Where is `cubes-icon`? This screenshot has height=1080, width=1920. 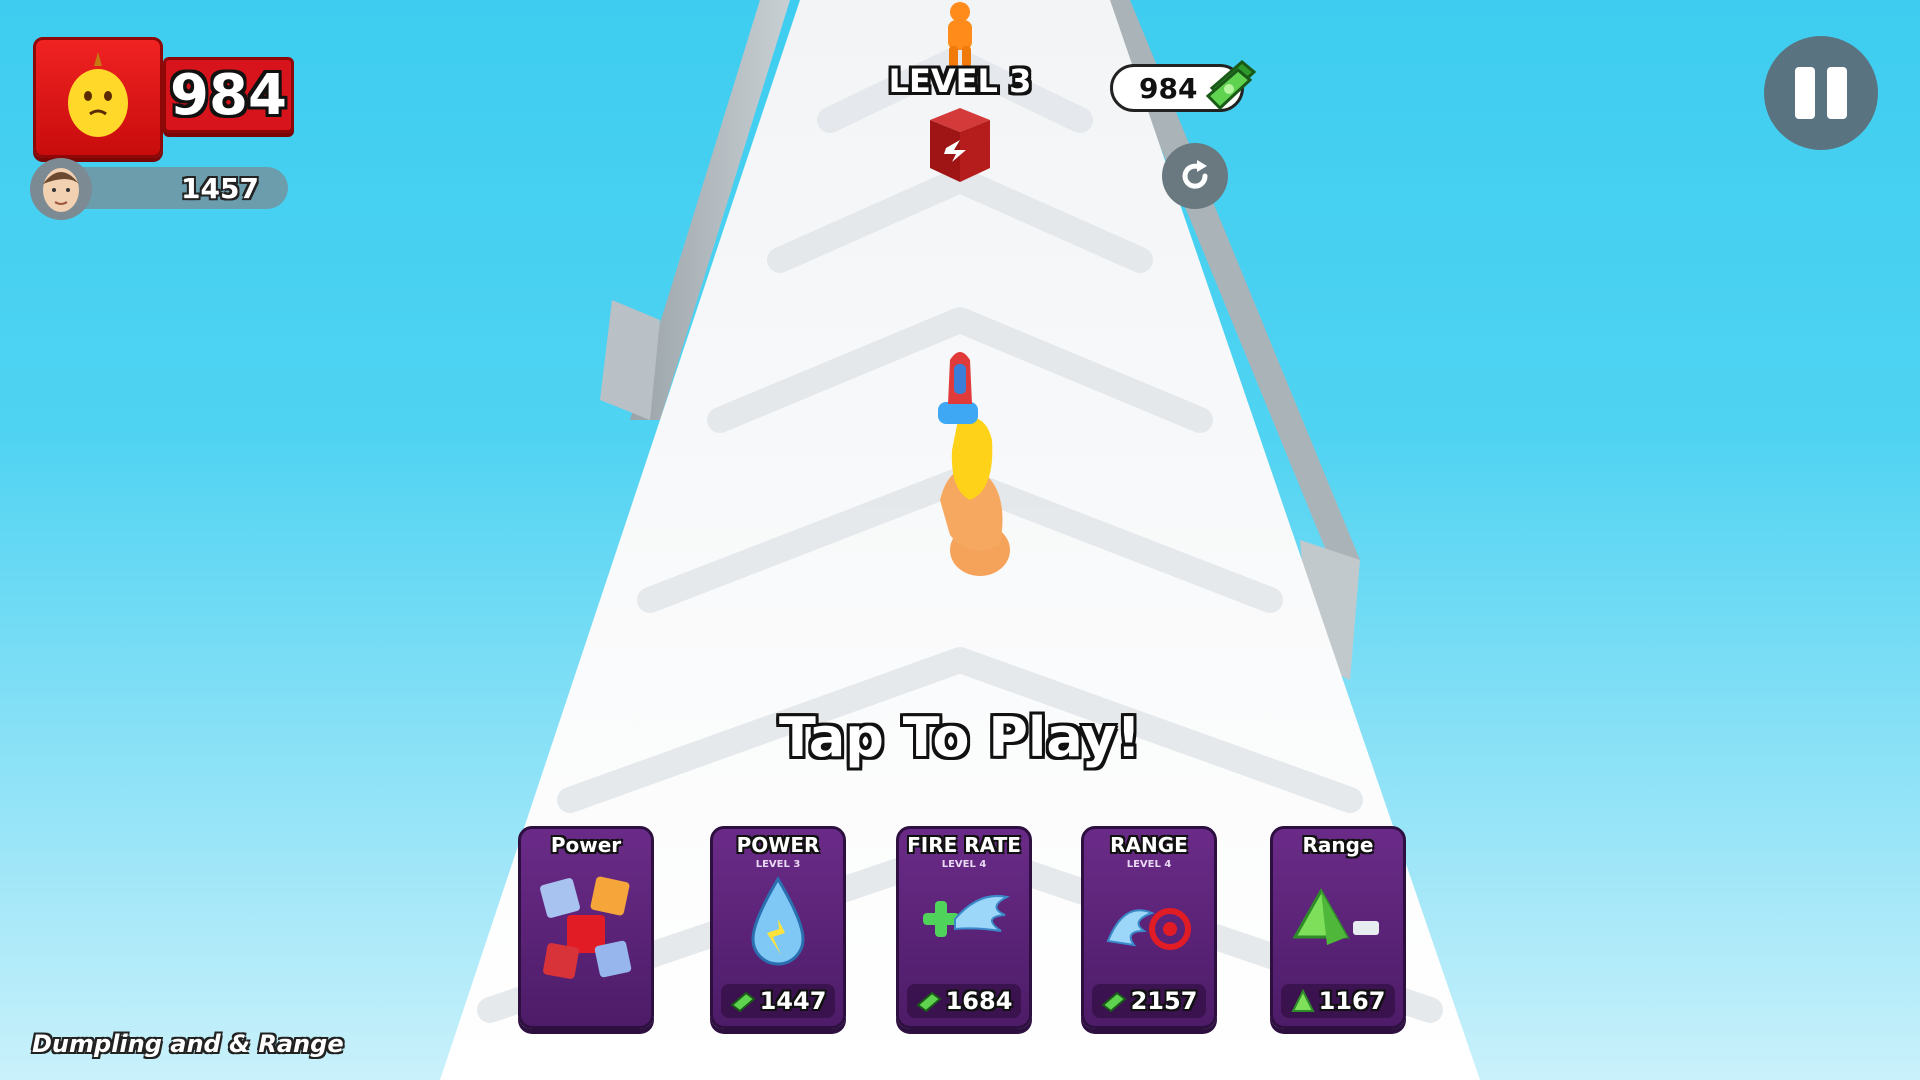 cubes-icon is located at coordinates (586, 927).